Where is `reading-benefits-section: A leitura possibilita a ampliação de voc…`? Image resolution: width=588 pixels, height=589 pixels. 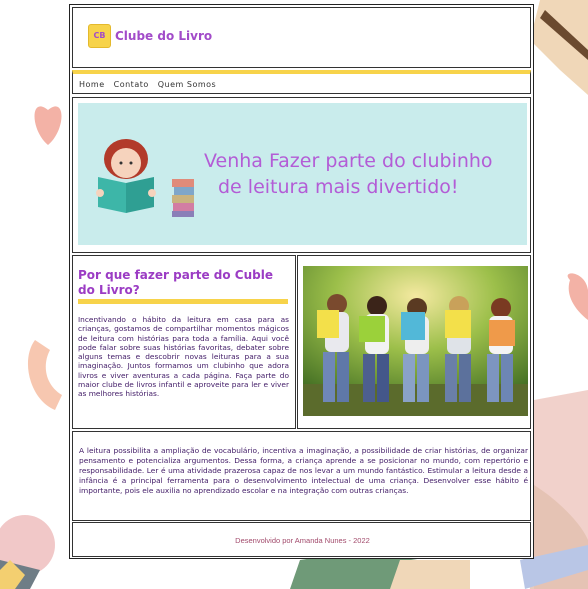 reading-benefits-section: A leitura possibilita a ampliação de voc… is located at coordinates (301, 476).